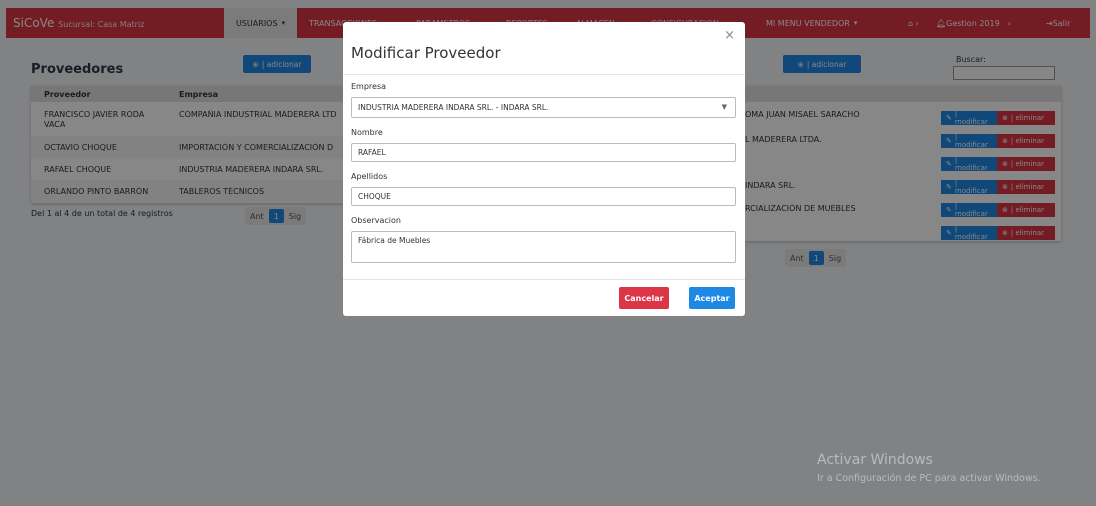 Image resolution: width=1096 pixels, height=506 pixels. What do you see at coordinates (875, 460) in the screenshot?
I see `windows-watermark-title: Activar Windows` at bounding box center [875, 460].